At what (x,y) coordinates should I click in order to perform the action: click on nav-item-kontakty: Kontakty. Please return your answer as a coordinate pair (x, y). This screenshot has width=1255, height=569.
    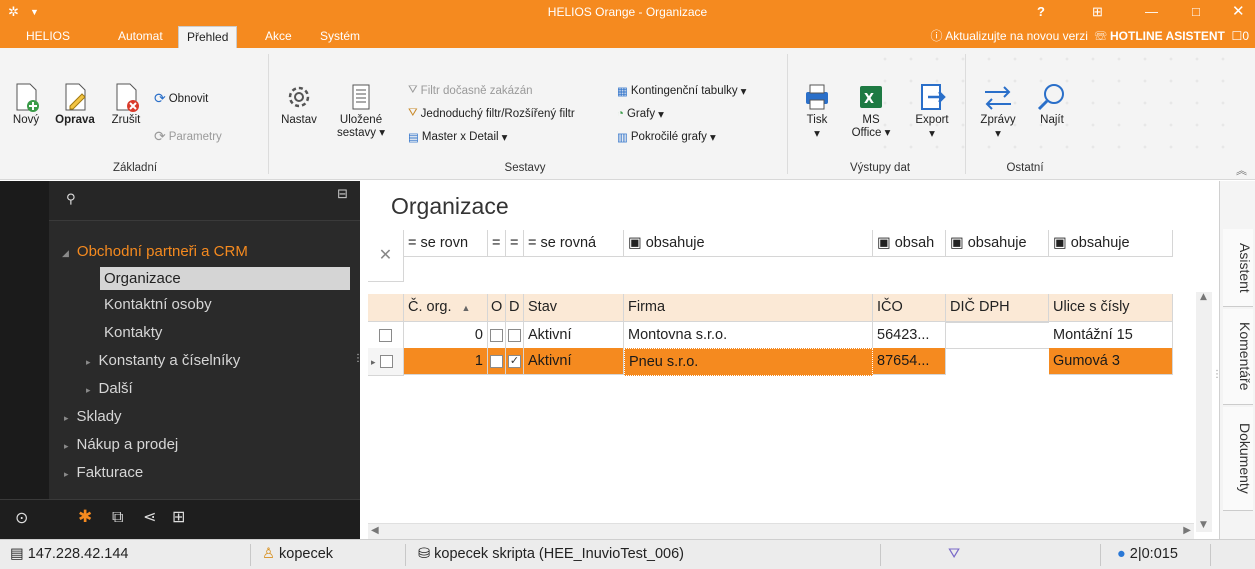
    Looking at the image, I should click on (133, 332).